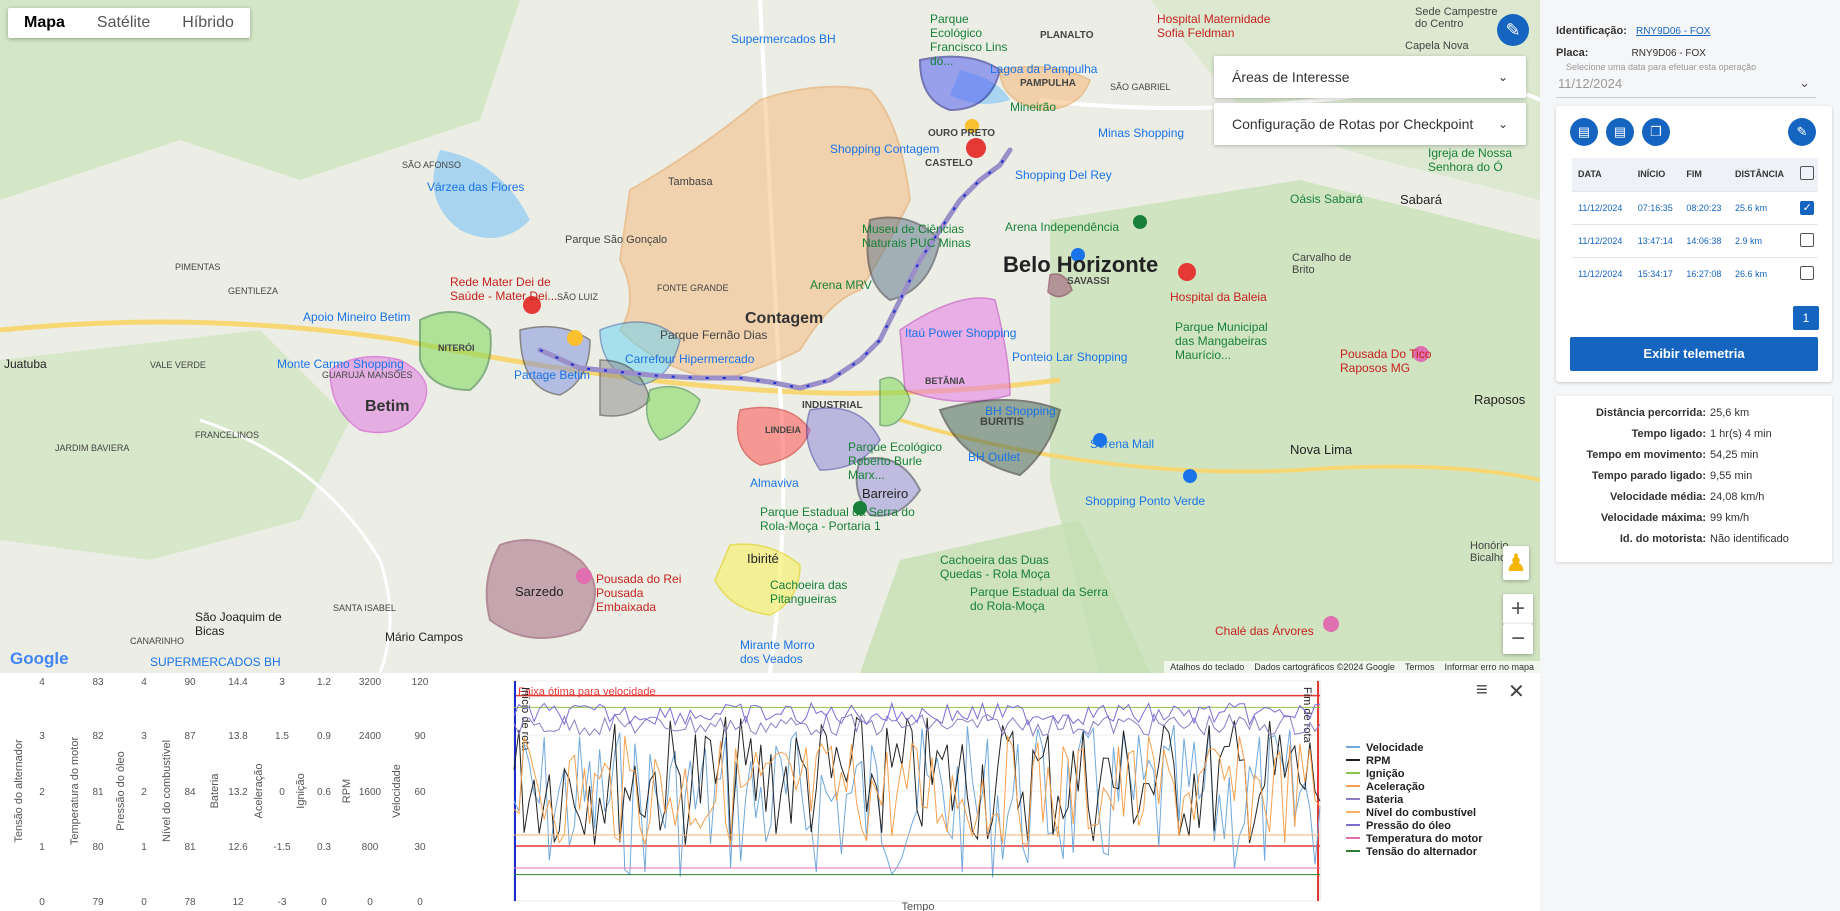 This screenshot has width=1840, height=911. I want to click on label-ouro-preto: OURO PRETO, so click(962, 133).